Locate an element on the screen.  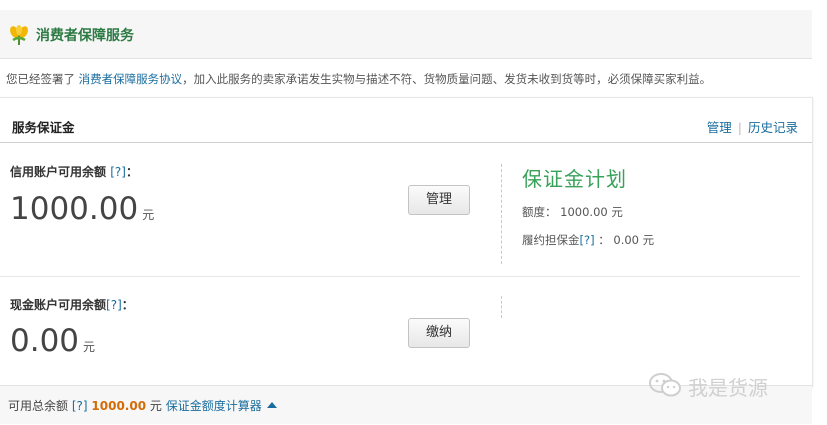
panel-header: 服务保证金 管理 | 历史记录 is located at coordinates (406, 120).